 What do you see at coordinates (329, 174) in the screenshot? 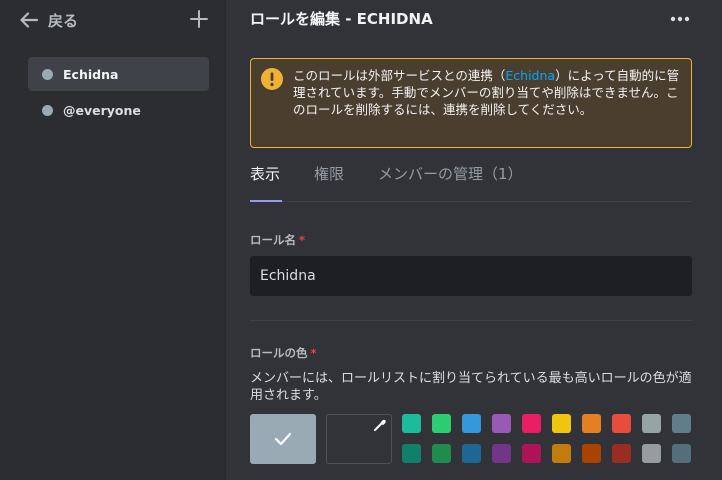
I see `tab-label: 権限` at bounding box center [329, 174].